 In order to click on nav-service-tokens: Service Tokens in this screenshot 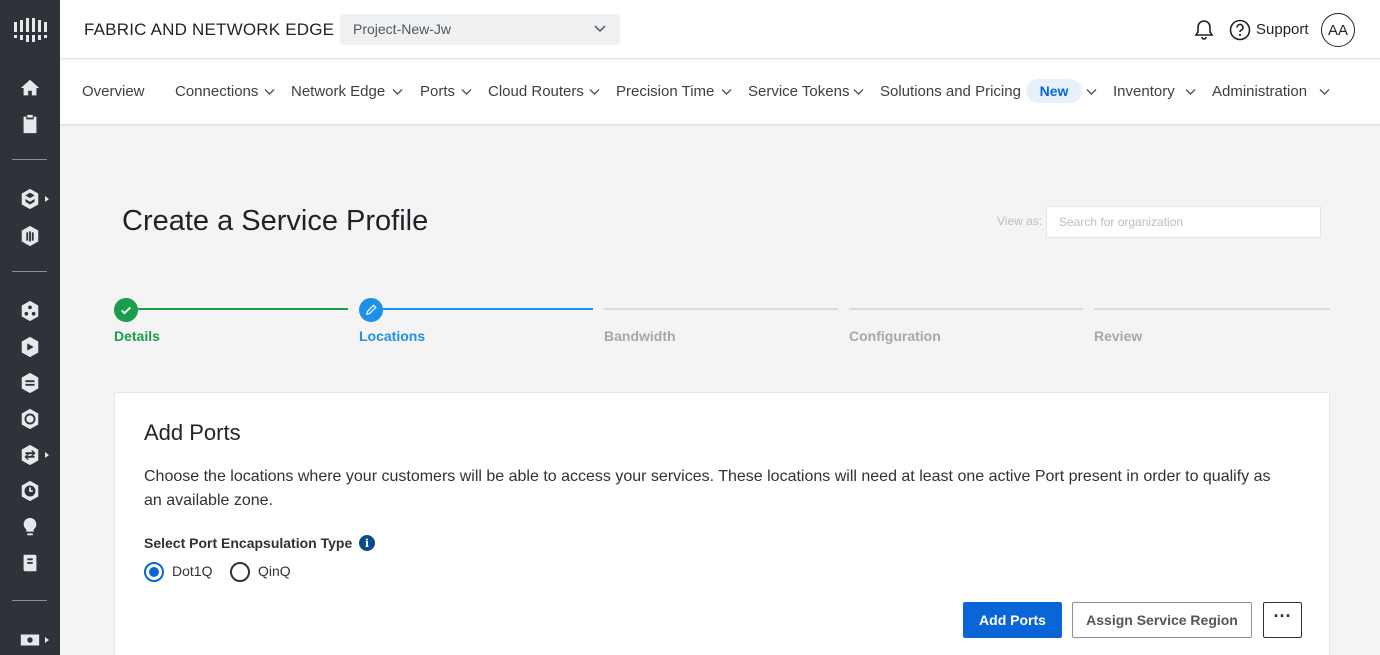, I will do `click(798, 91)`.